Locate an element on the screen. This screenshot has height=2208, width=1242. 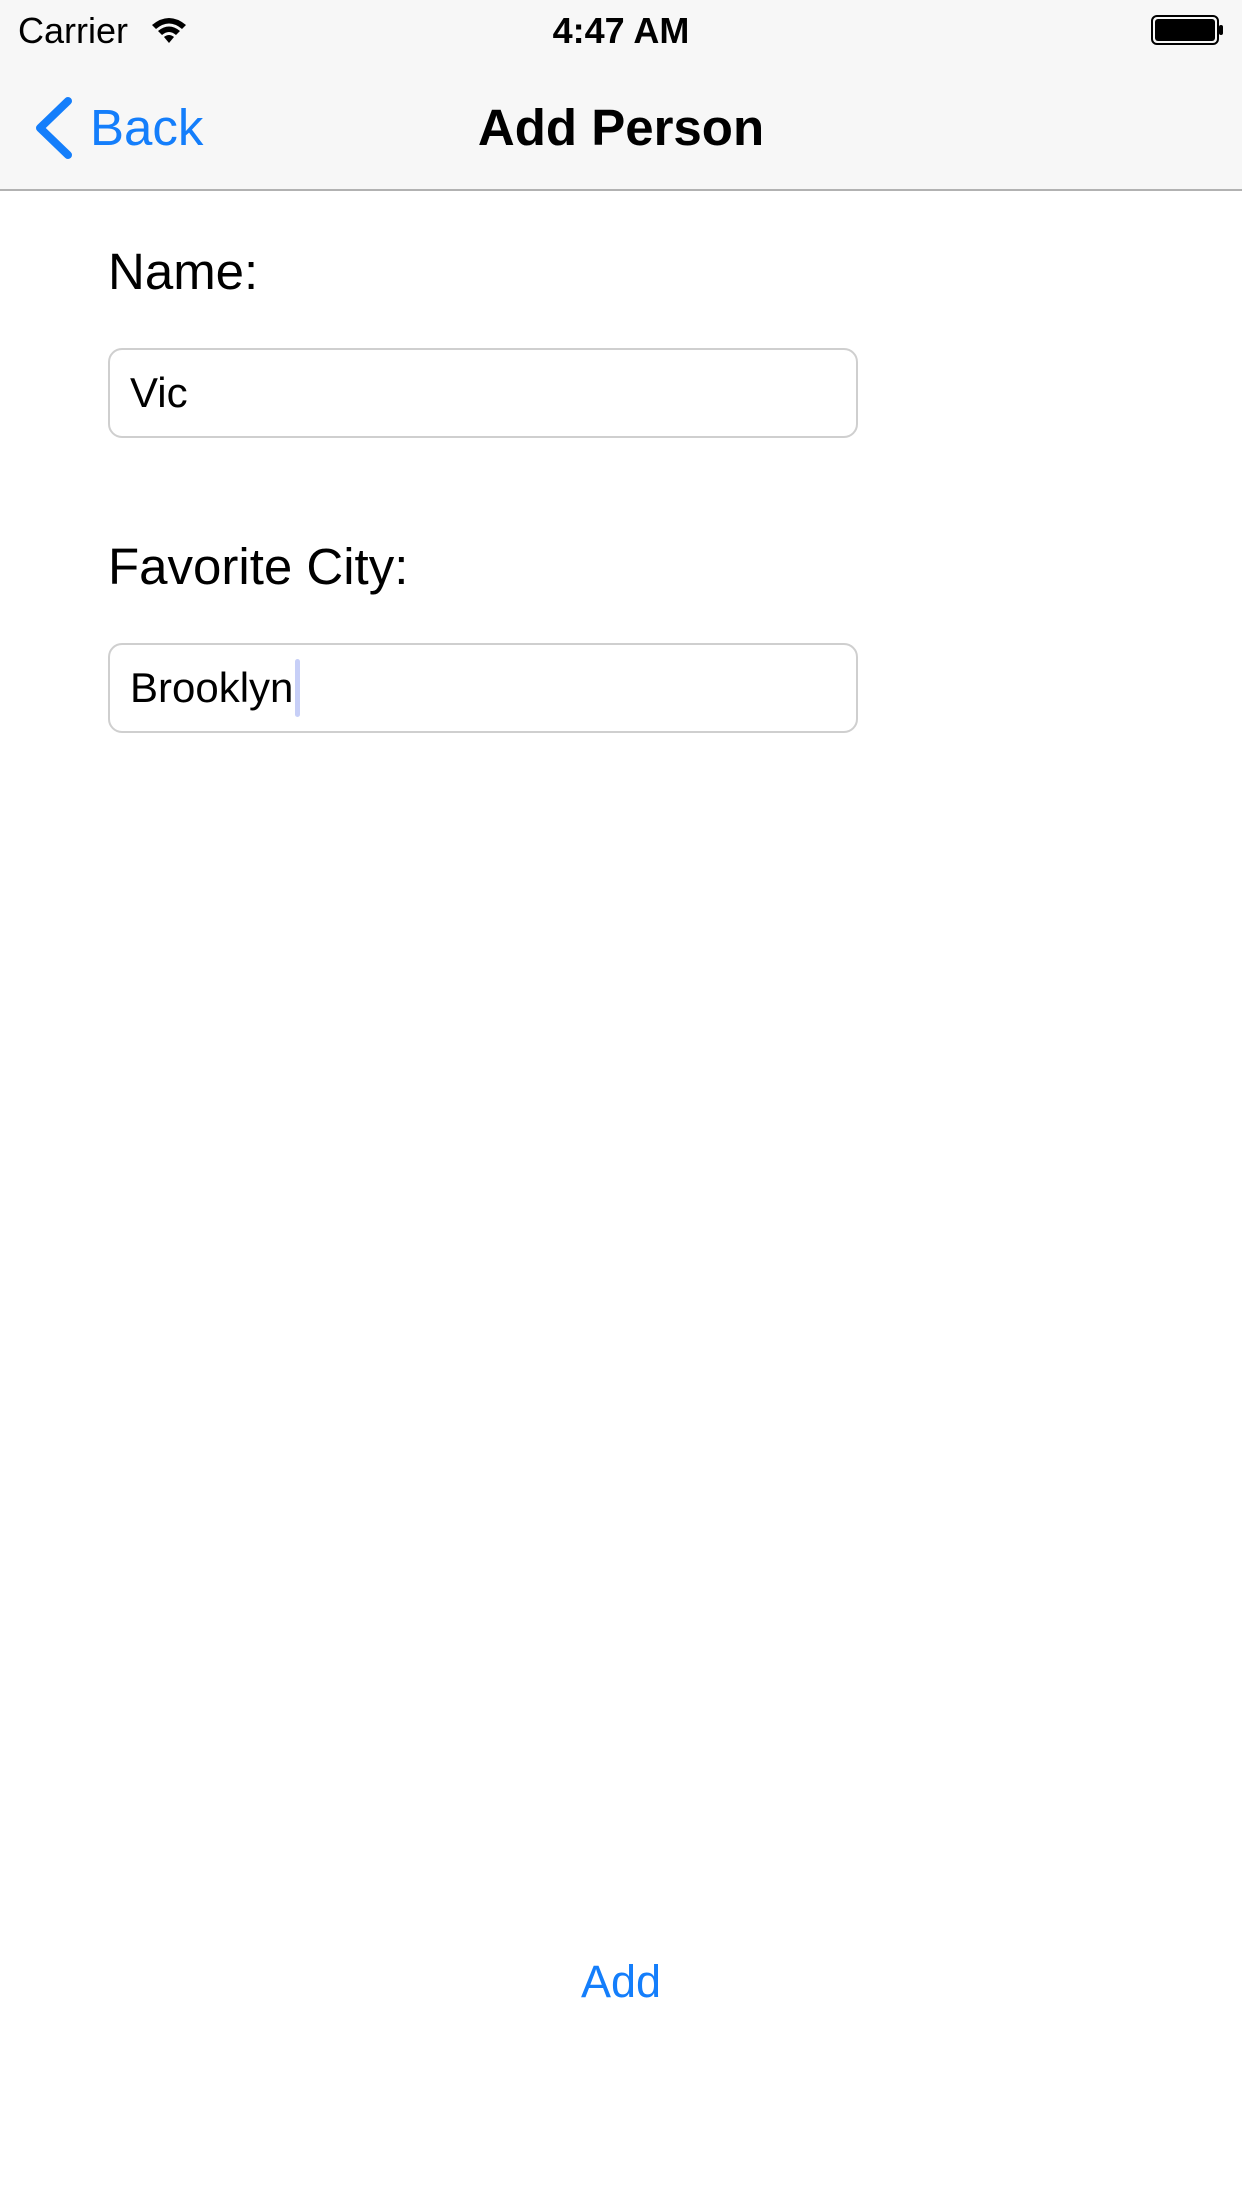
favorite-city-field: Brooklyn is located at coordinates (483, 688).